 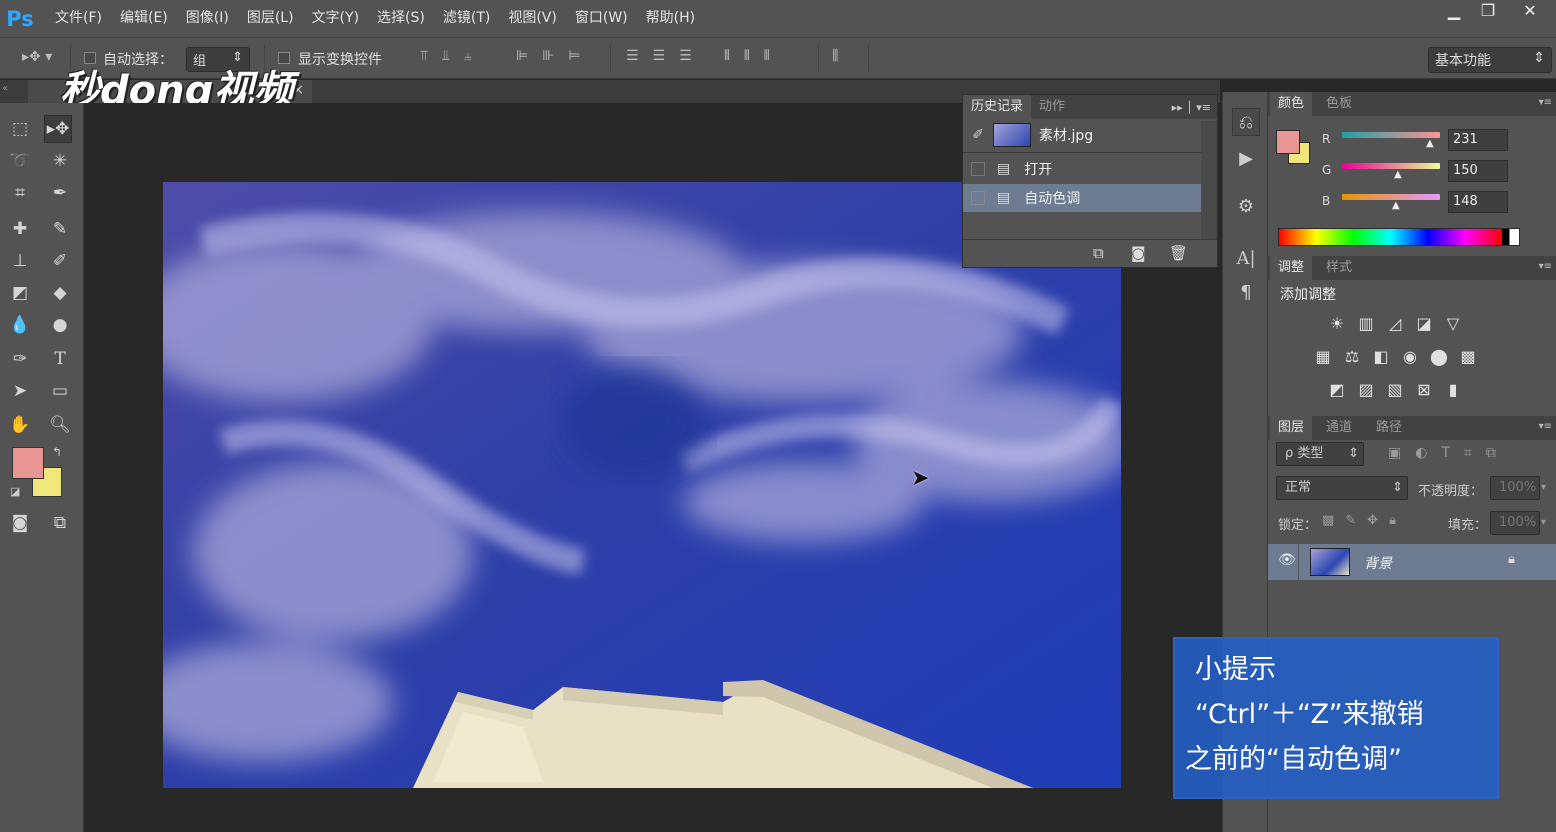 What do you see at coordinates (466, 18) in the screenshot?
I see `menu-filter: 滤镜(T)` at bounding box center [466, 18].